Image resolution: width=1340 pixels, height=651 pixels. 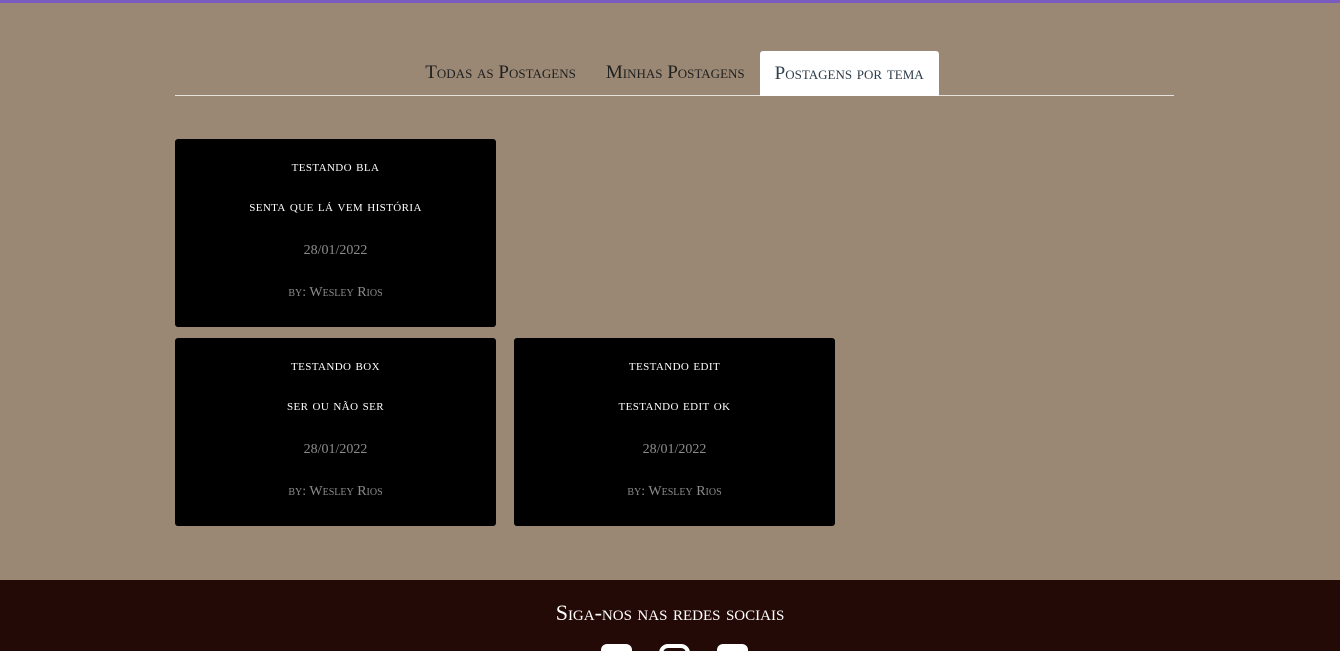 What do you see at coordinates (674, 406) in the screenshot?
I see `post-title: TESTANDO EDIT OK` at bounding box center [674, 406].